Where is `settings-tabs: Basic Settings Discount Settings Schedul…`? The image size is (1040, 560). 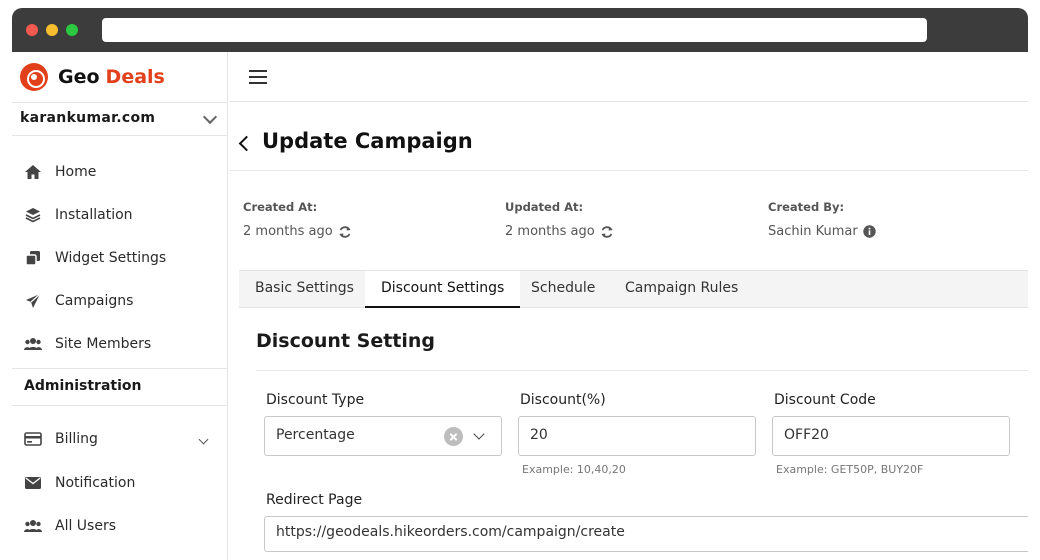 settings-tabs: Basic Settings Discount Settings Schedul… is located at coordinates (633, 289).